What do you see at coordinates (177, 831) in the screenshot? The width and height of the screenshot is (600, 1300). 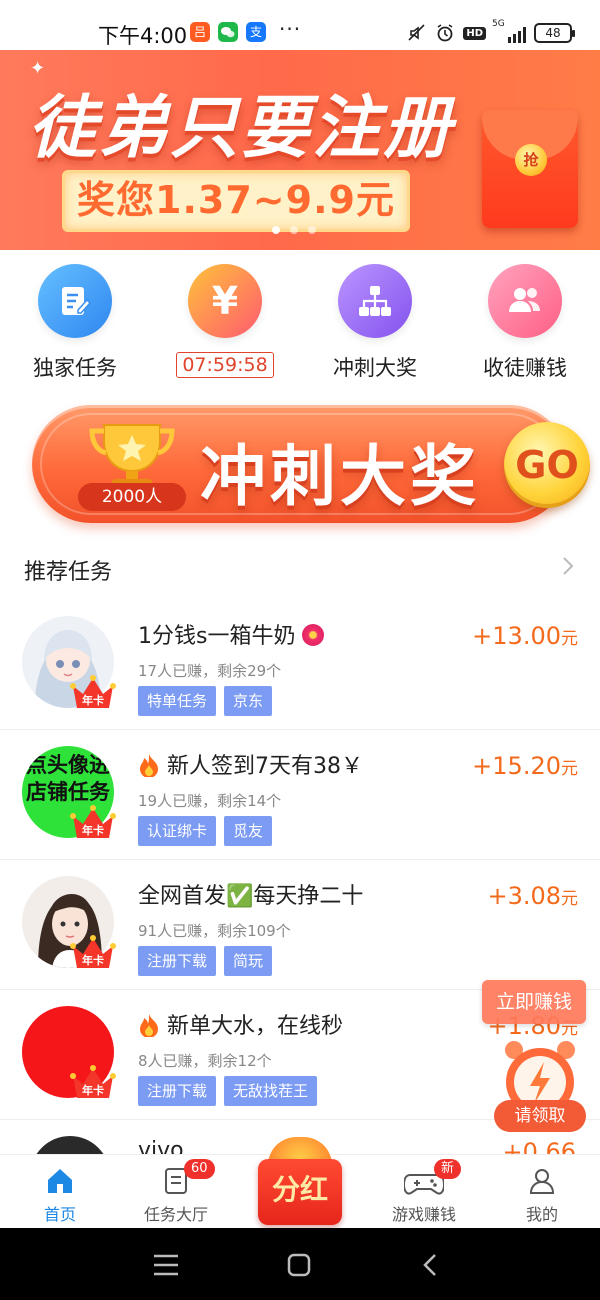 I see `task-tag: 认证绑卡` at bounding box center [177, 831].